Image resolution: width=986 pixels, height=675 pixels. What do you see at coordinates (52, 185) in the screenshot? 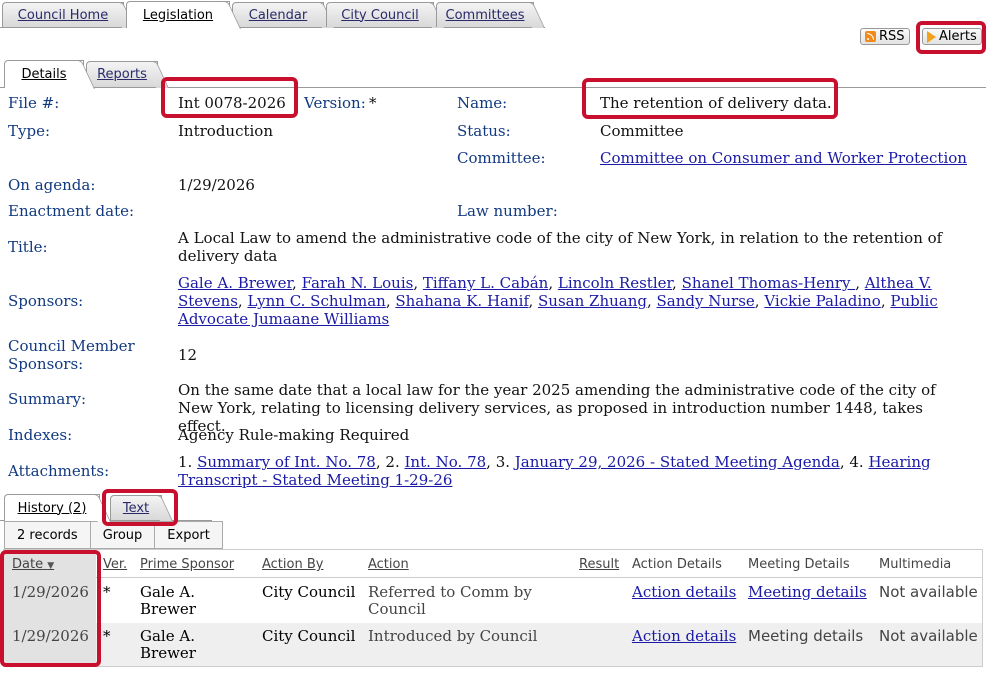
I see `agenda-label: On agenda:` at bounding box center [52, 185].